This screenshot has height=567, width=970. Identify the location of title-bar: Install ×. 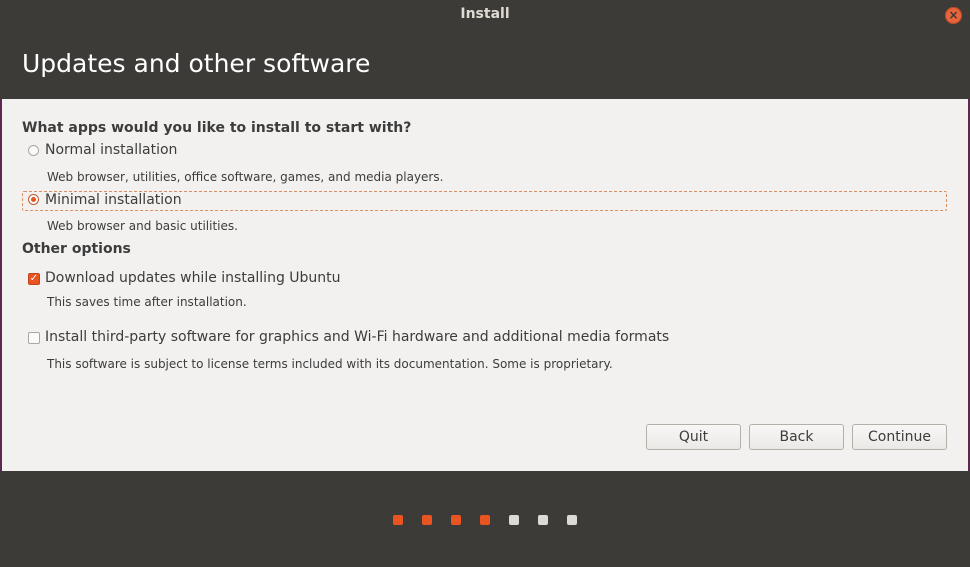
(485, 15).